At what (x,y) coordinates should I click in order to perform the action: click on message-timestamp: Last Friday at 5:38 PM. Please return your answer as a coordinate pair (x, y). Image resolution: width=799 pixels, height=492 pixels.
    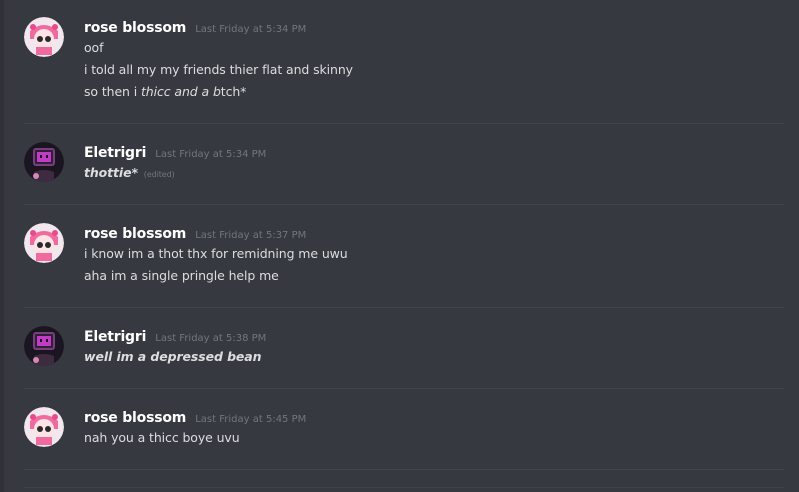
    Looking at the image, I should click on (211, 338).